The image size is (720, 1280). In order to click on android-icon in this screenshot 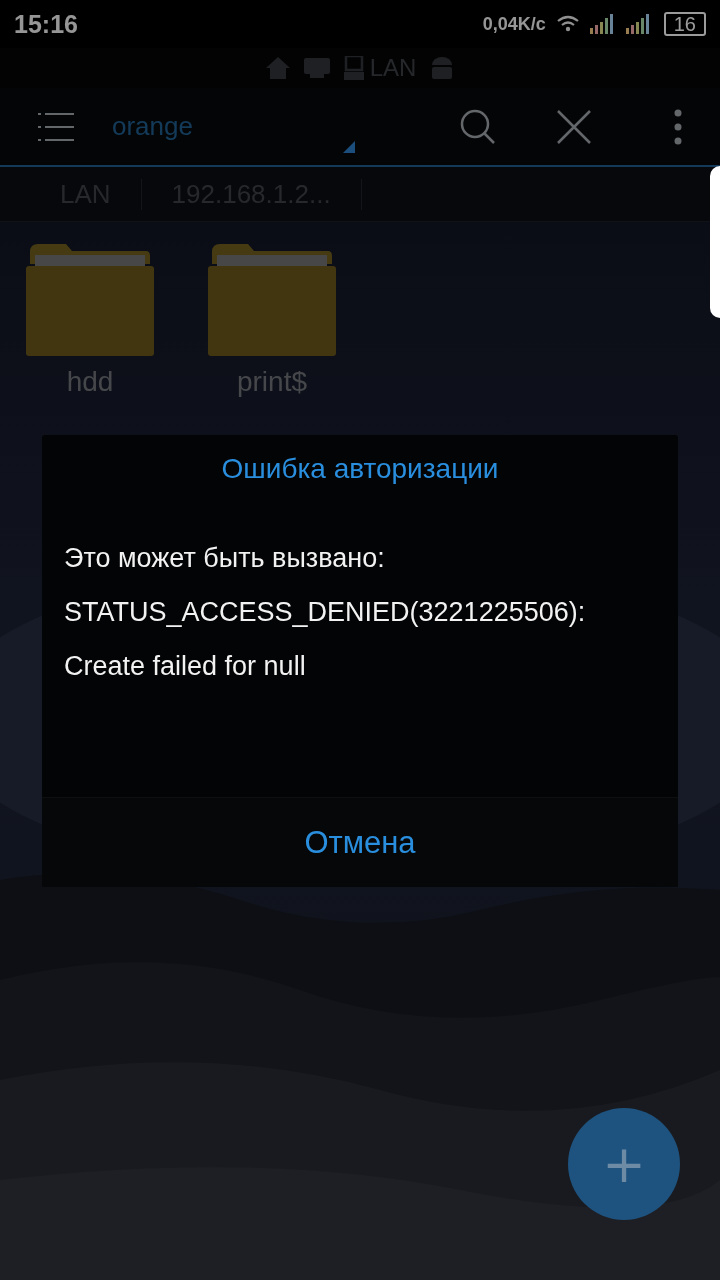, I will do `click(442, 68)`.